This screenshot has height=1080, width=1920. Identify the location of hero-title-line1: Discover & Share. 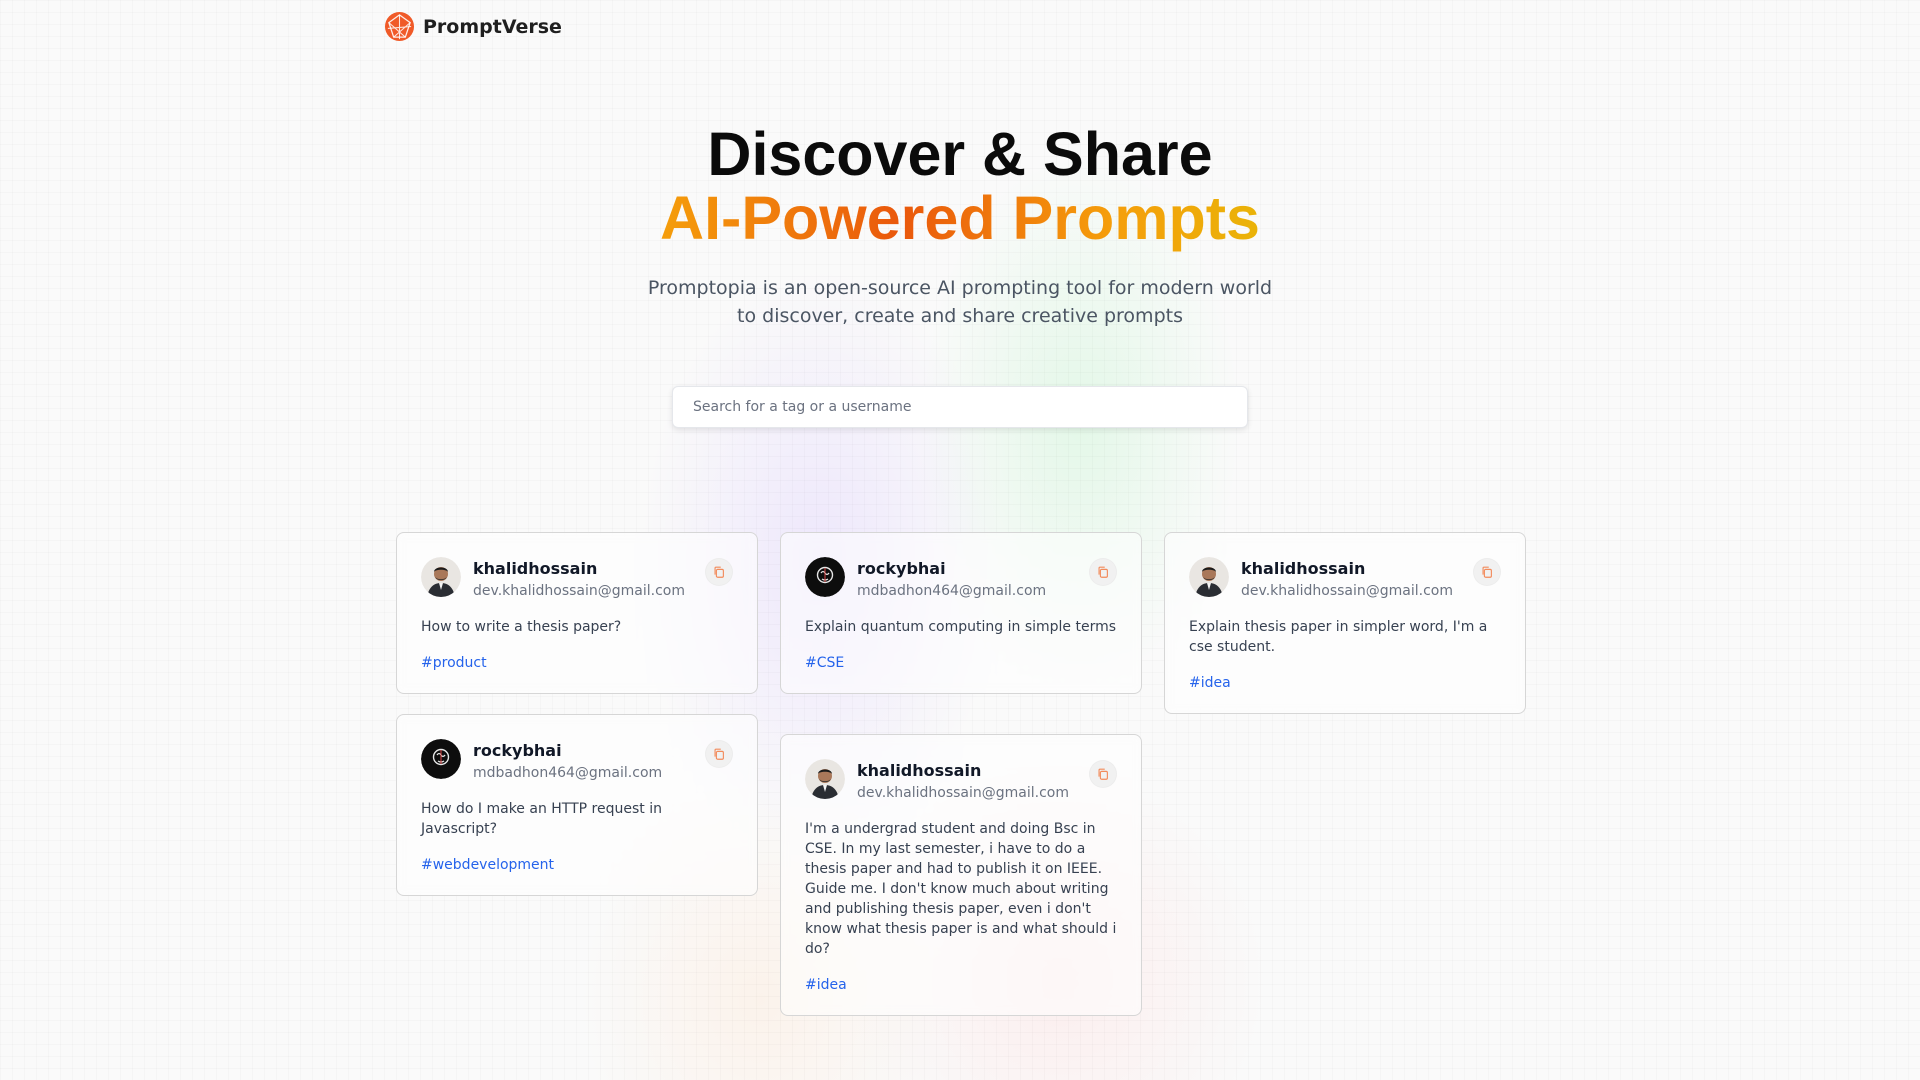
(960, 154).